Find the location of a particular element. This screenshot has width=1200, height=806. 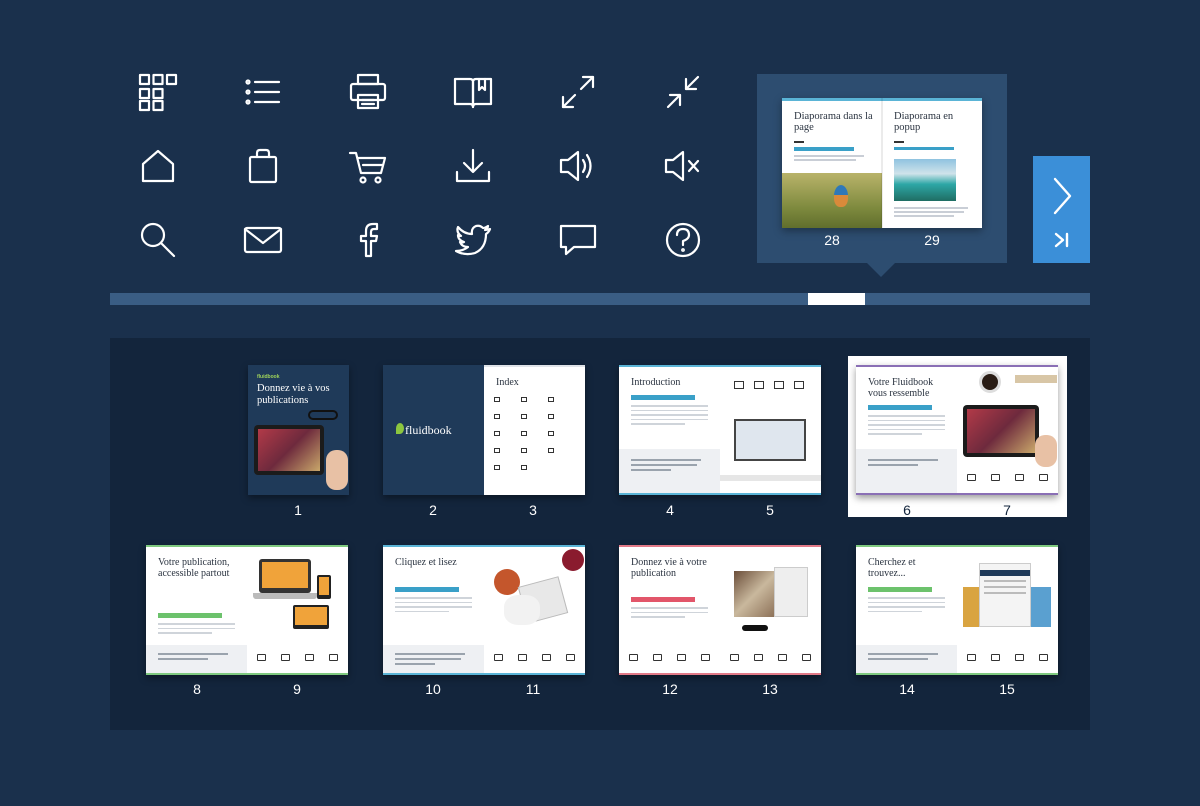

list-icon is located at coordinates (262, 92).